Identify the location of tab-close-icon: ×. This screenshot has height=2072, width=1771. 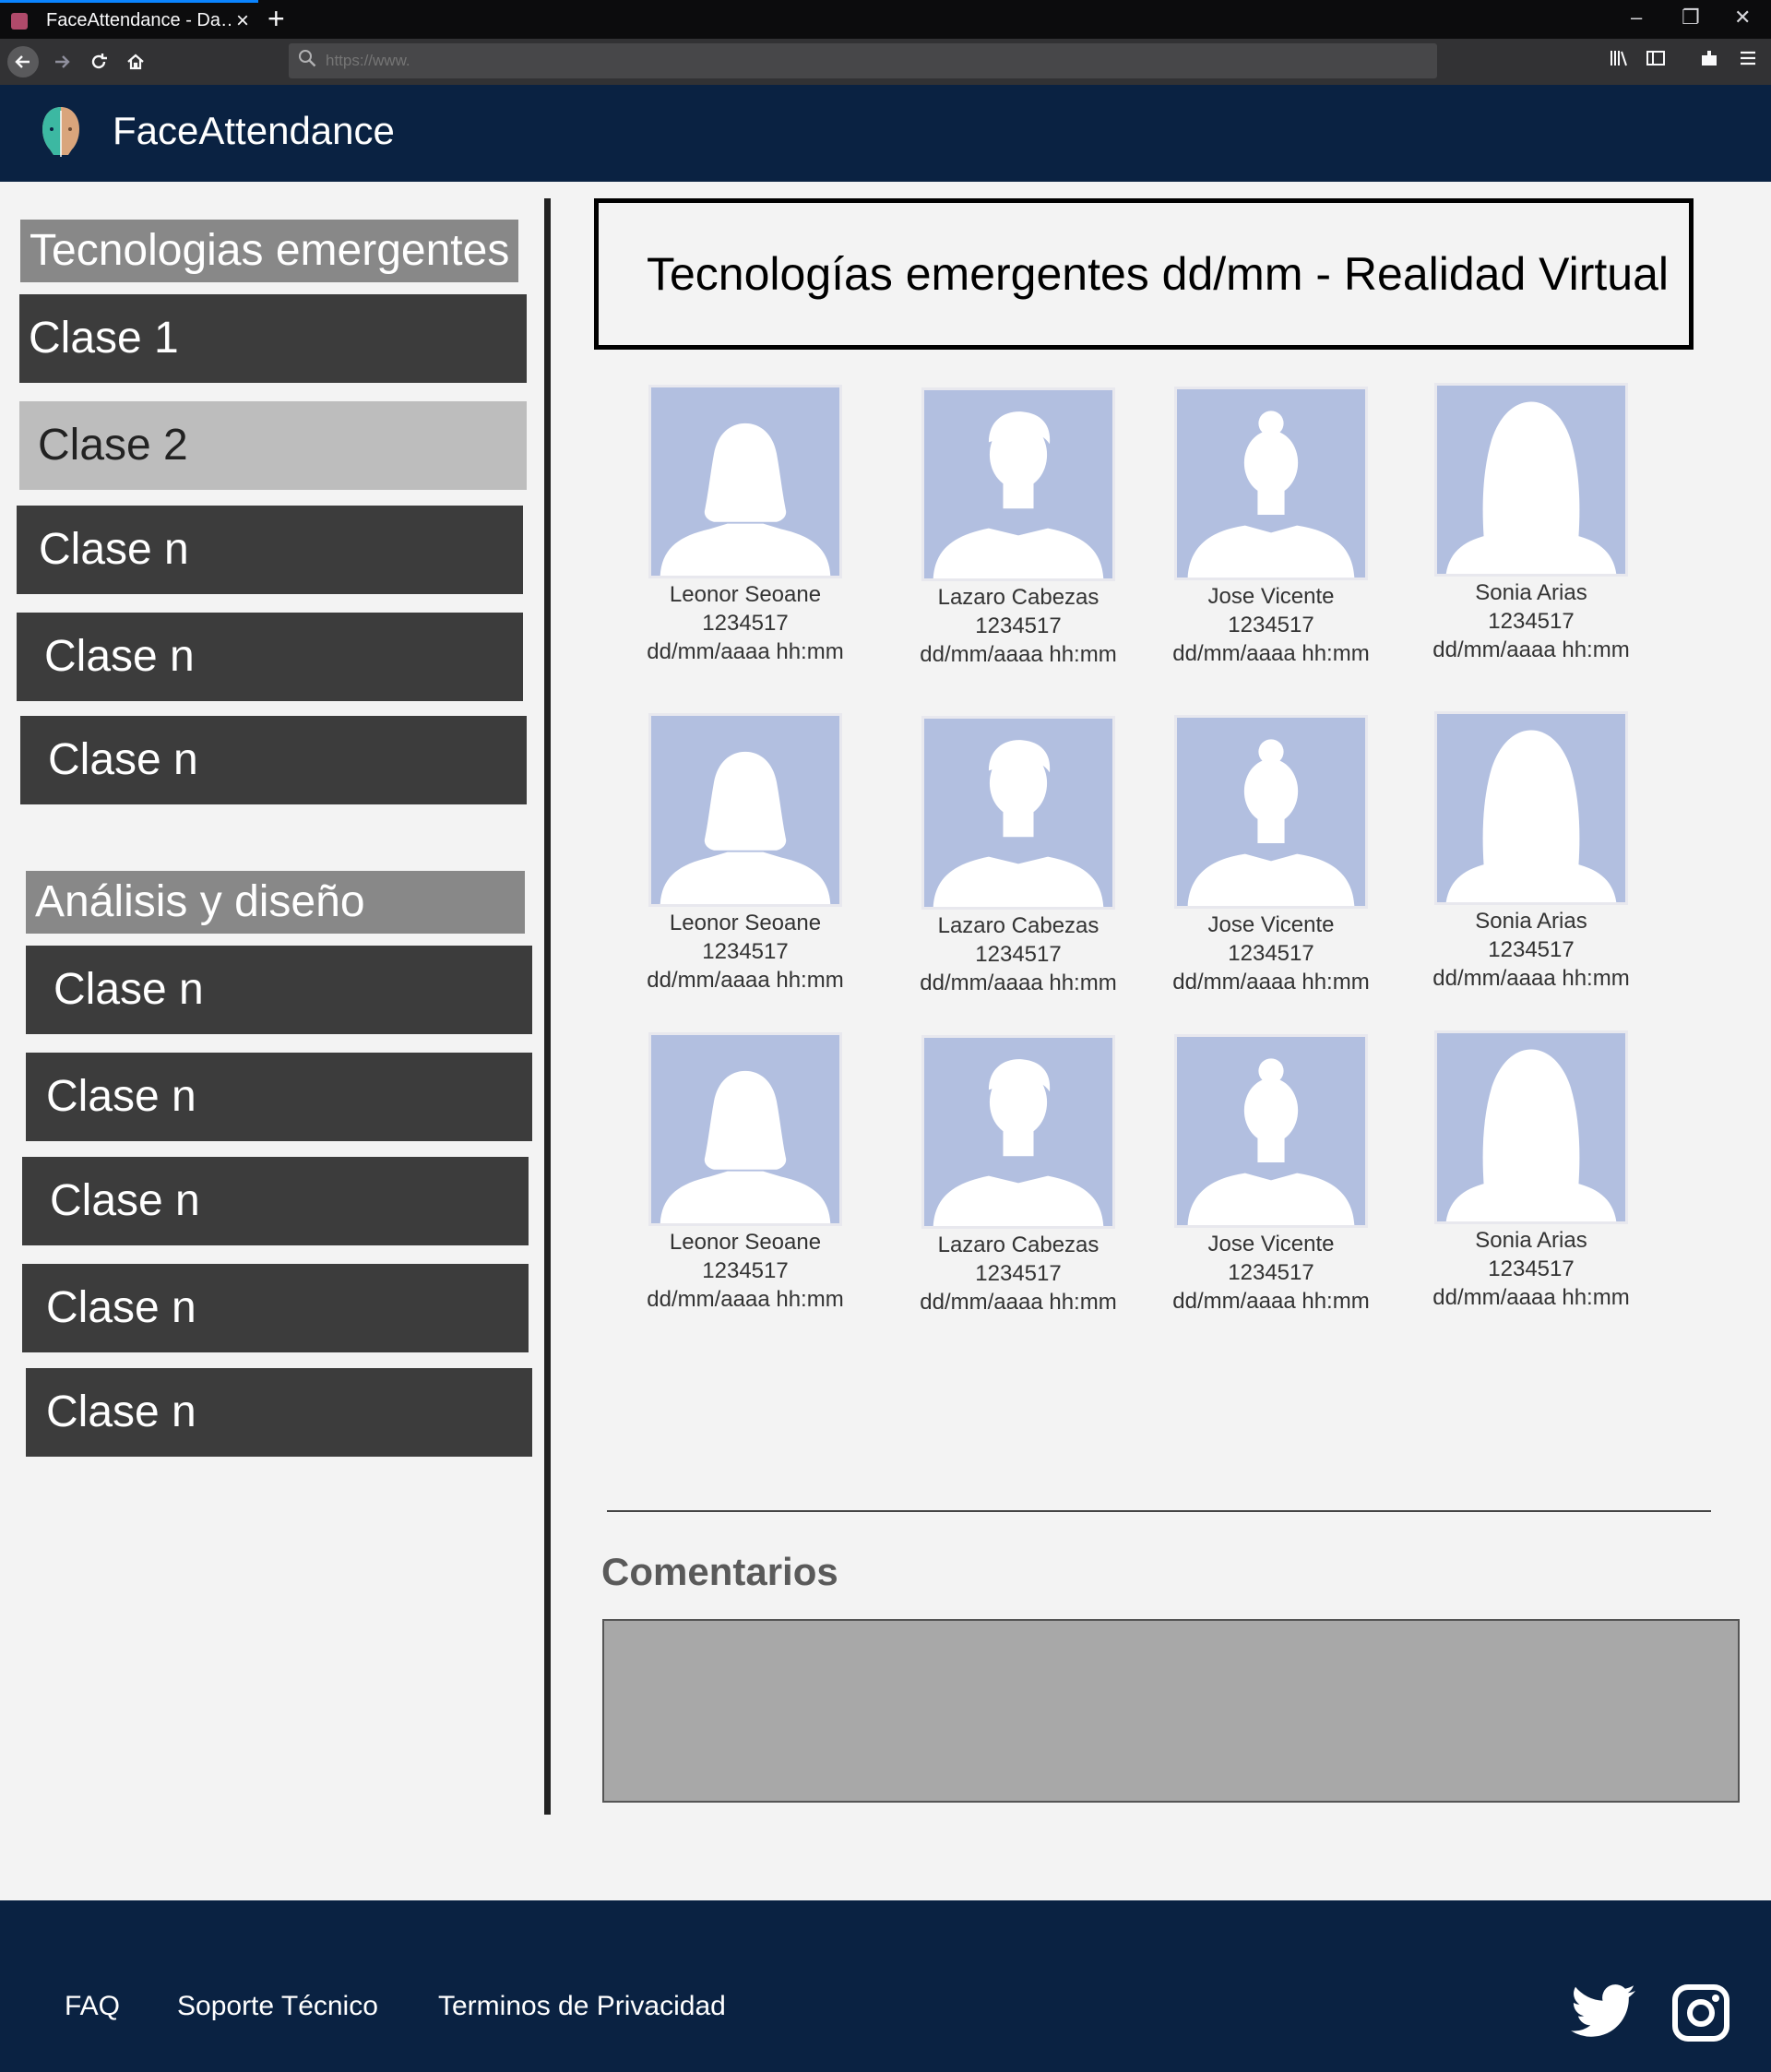
(242, 21).